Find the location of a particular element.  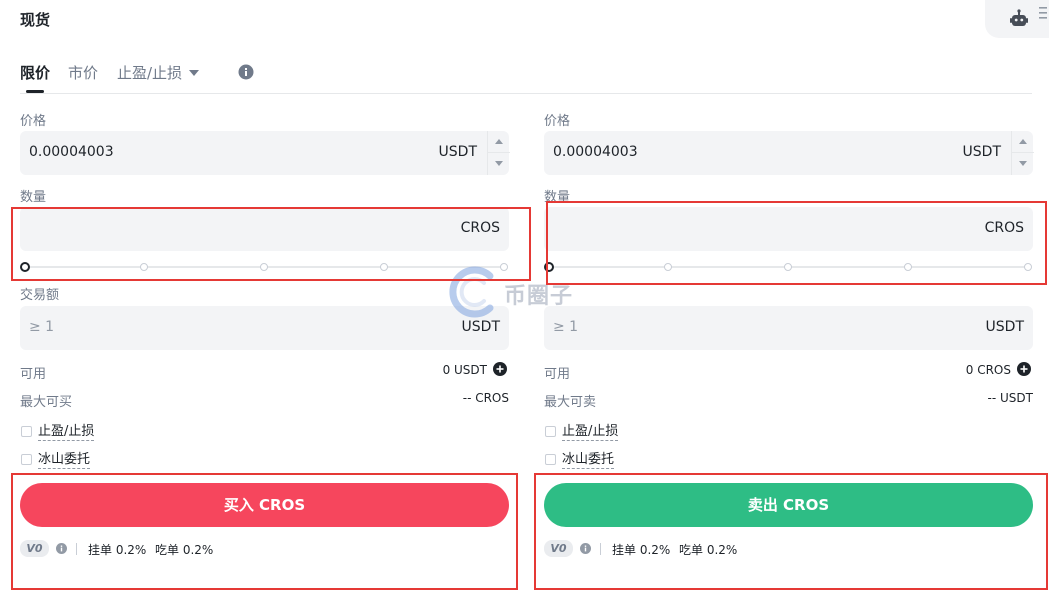

buy-total-label: 交易额 is located at coordinates (40, 295).